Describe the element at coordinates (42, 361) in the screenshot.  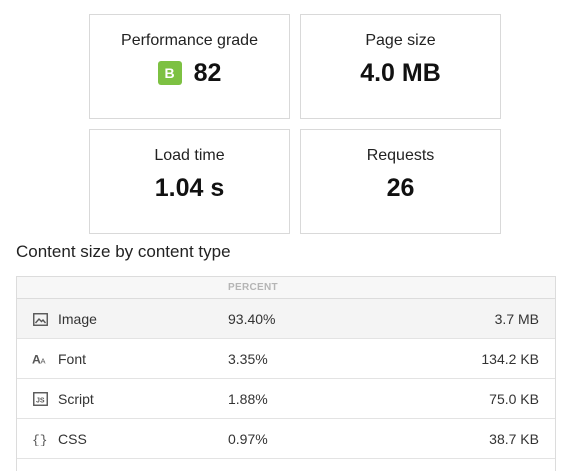
I see `svg-text: A` at that location.